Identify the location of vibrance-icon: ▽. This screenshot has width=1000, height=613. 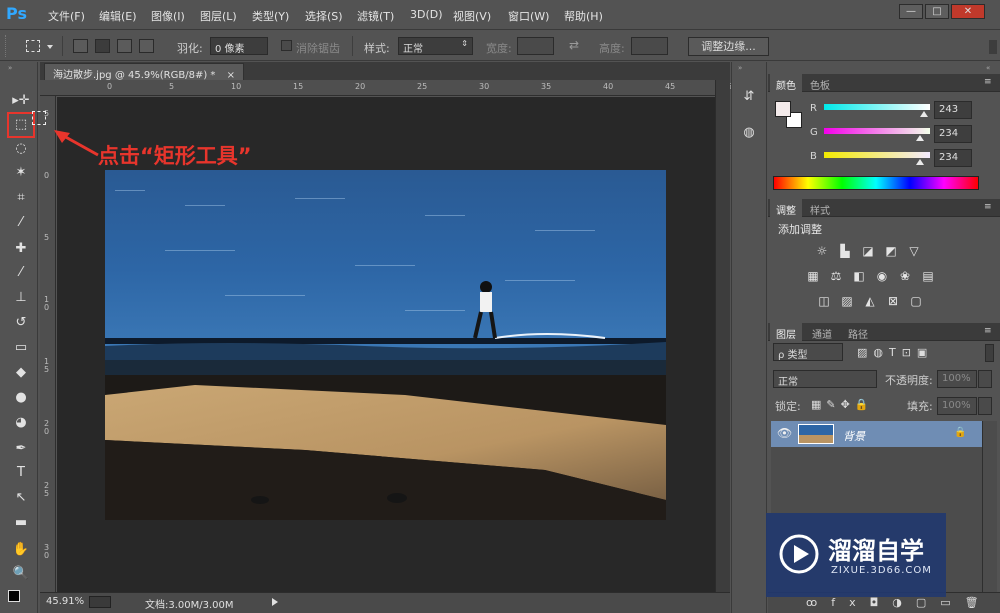
(914, 251).